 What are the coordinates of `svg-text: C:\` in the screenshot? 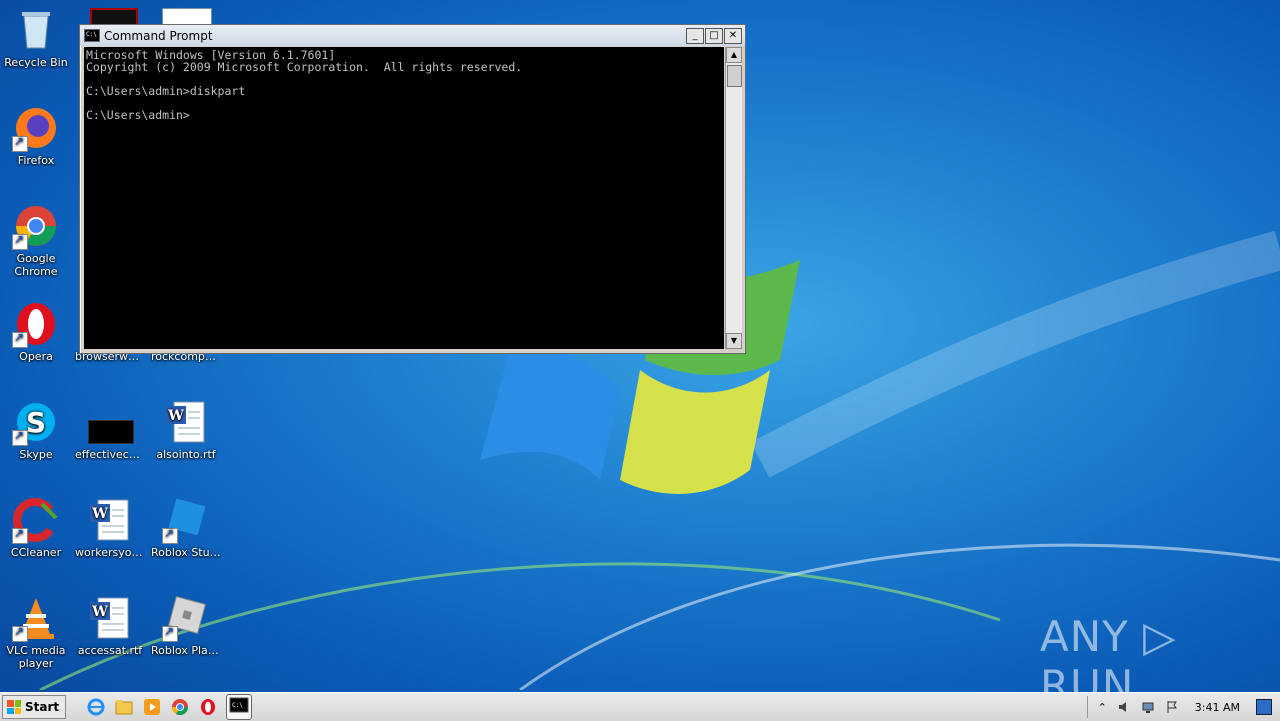 It's located at (237, 705).